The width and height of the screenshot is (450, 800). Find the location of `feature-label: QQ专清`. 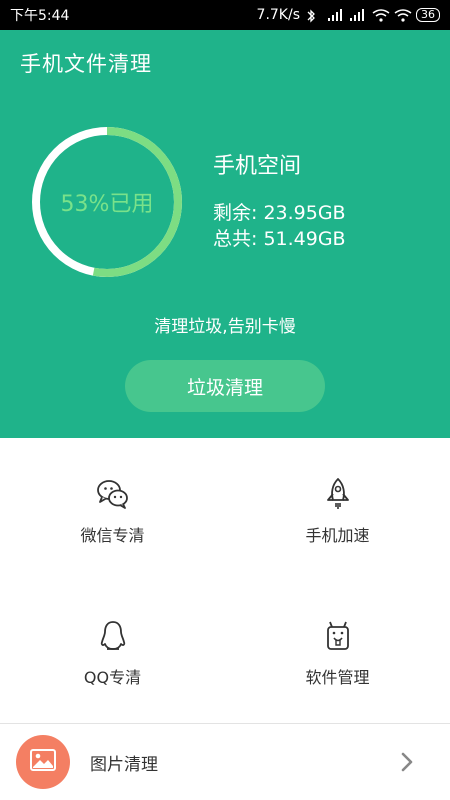

feature-label: QQ专清 is located at coordinates (112, 677).